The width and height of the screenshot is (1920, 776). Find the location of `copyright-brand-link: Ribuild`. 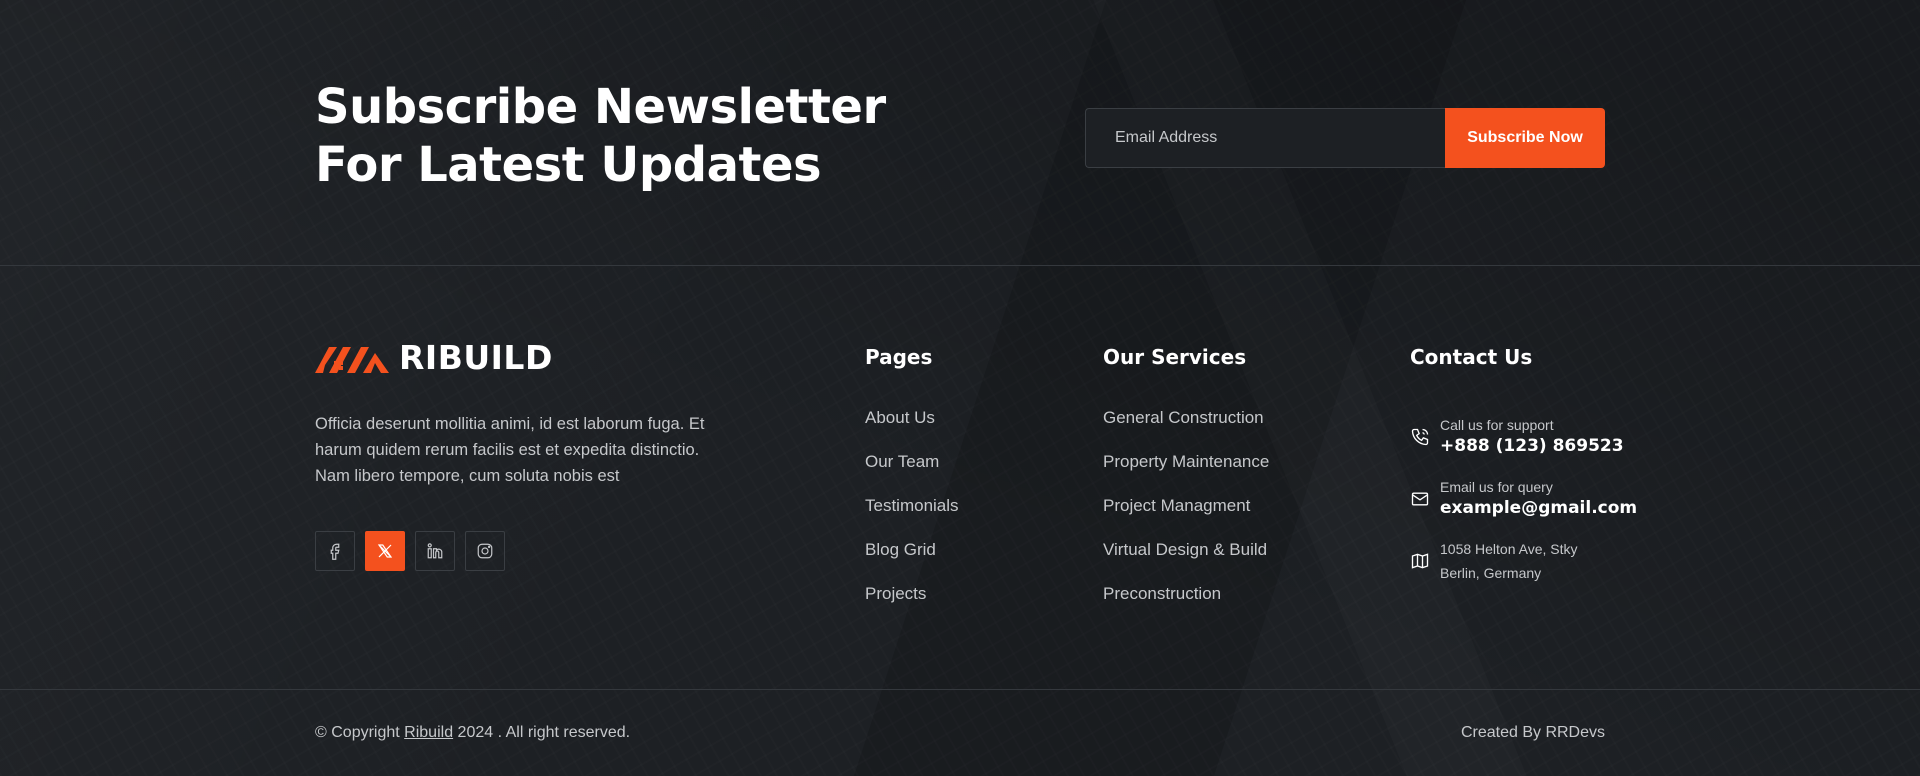

copyright-brand-link: Ribuild is located at coordinates (428, 732).